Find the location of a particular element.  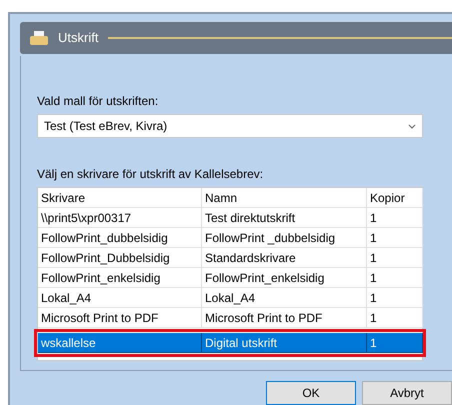

printer-row: wskallelse Digital utskrift 1 is located at coordinates (230, 343).